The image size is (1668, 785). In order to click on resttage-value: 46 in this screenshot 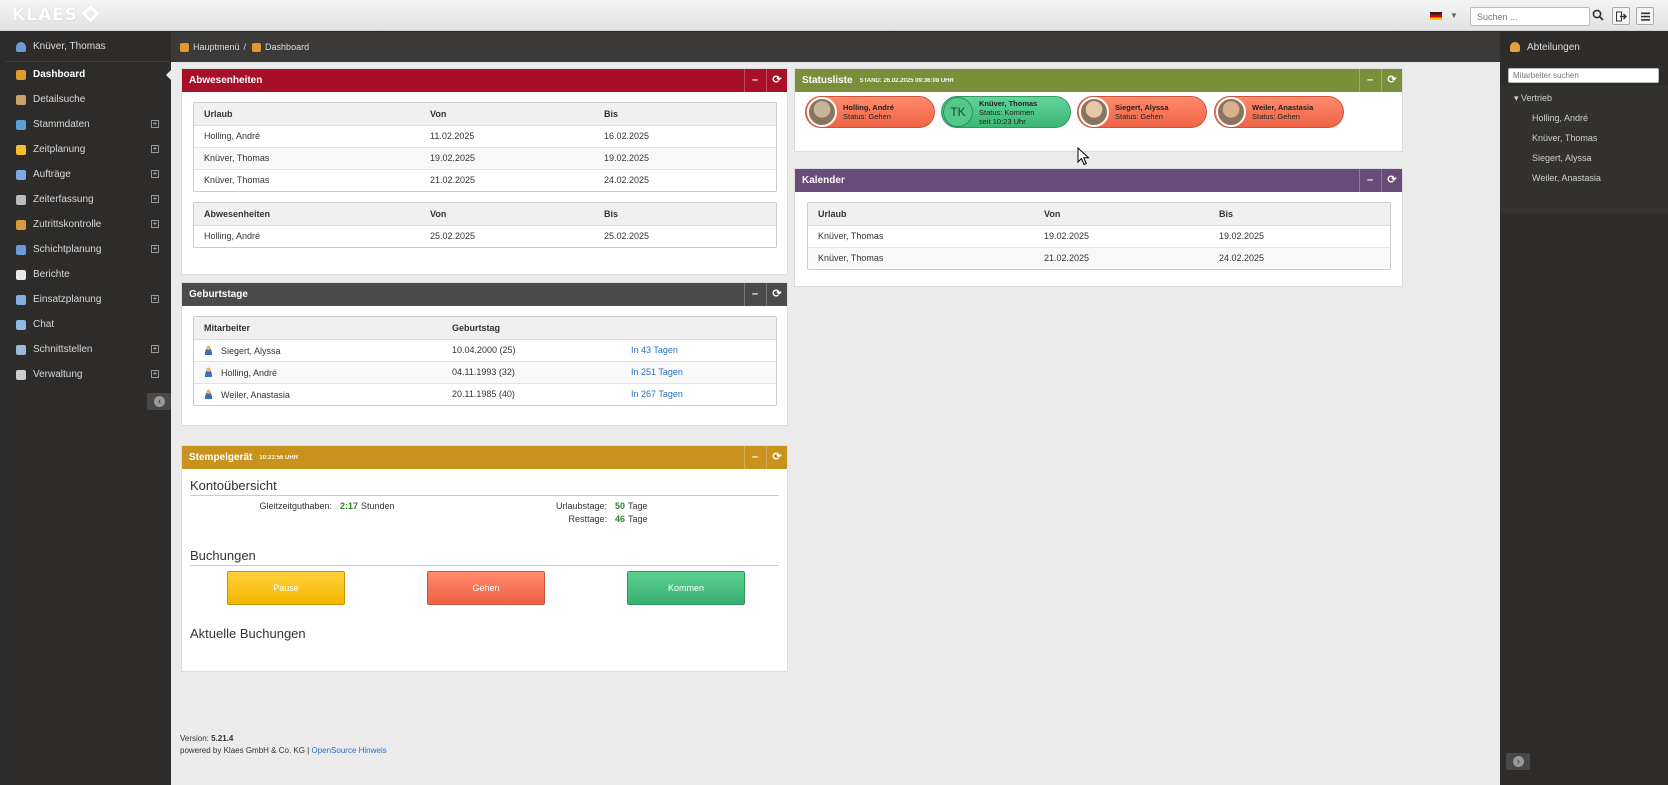, I will do `click(620, 519)`.